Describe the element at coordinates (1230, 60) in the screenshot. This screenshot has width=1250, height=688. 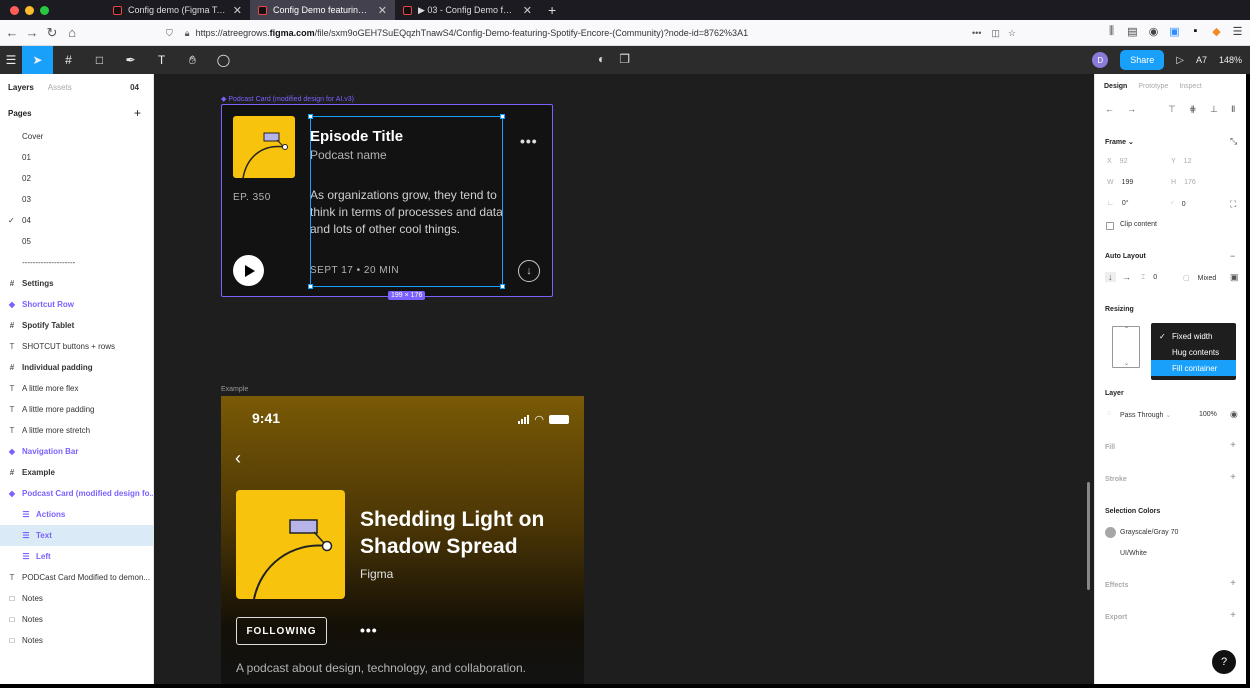
I see `zoom-level: 148%` at that location.